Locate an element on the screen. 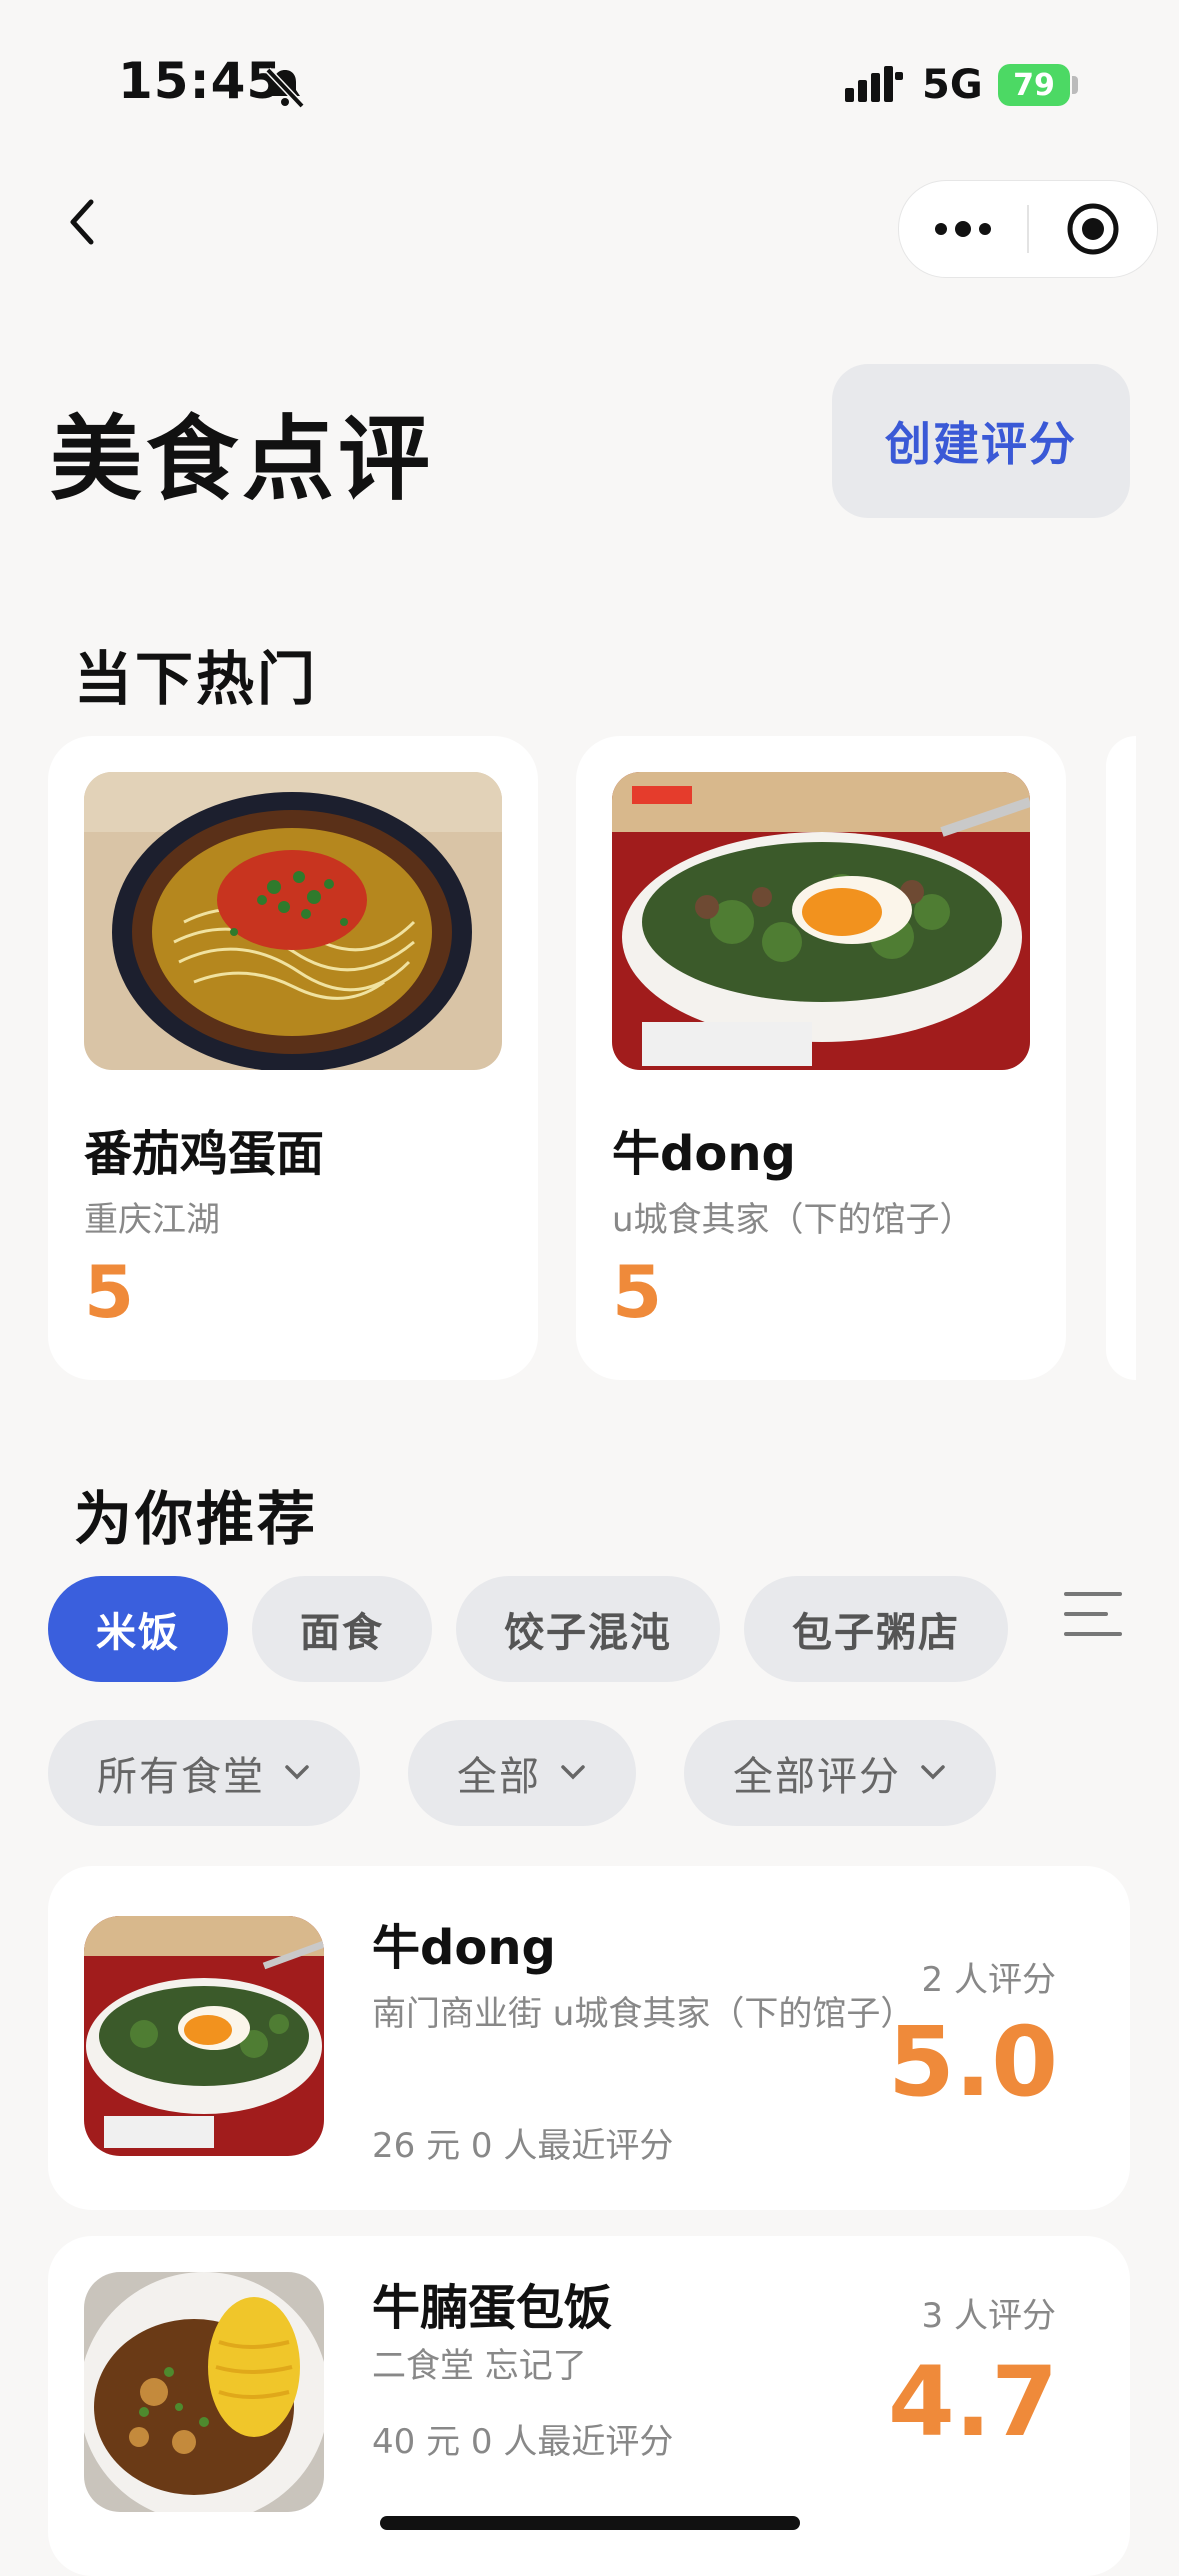 The height and width of the screenshot is (2576, 1179). tab-buns-porridge: 包子粥店 is located at coordinates (876, 1629).